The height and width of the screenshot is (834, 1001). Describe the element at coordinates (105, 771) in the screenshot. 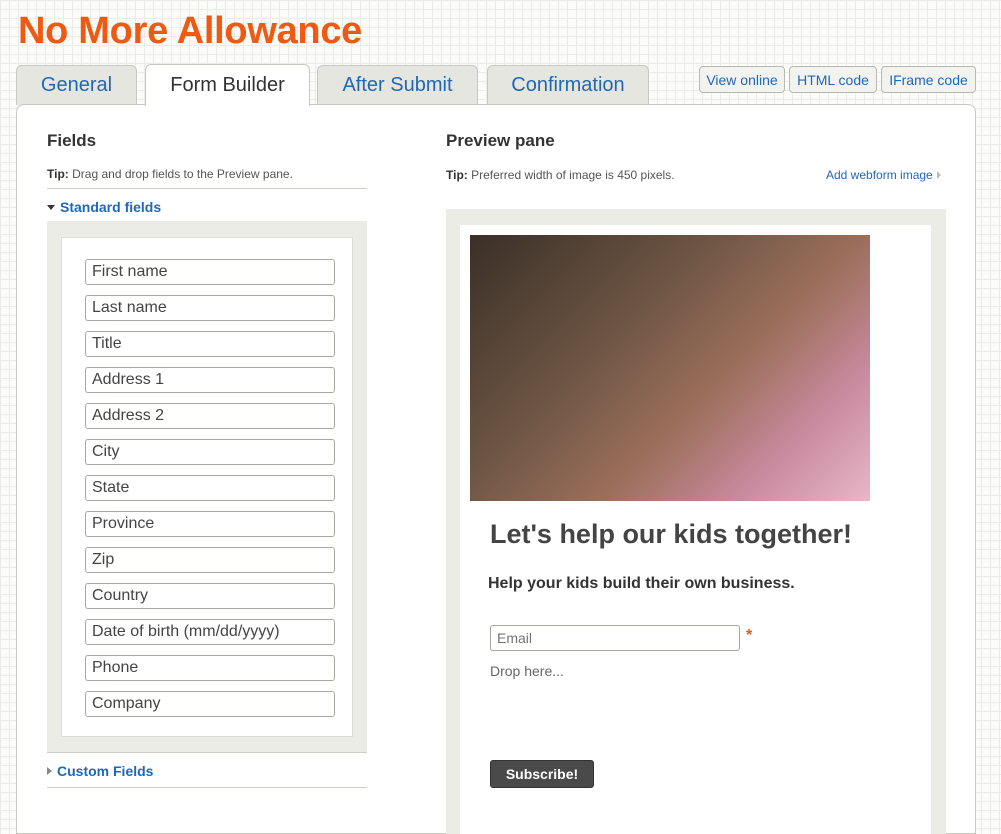

I see `custom-fields-label: Custom Fields` at that location.